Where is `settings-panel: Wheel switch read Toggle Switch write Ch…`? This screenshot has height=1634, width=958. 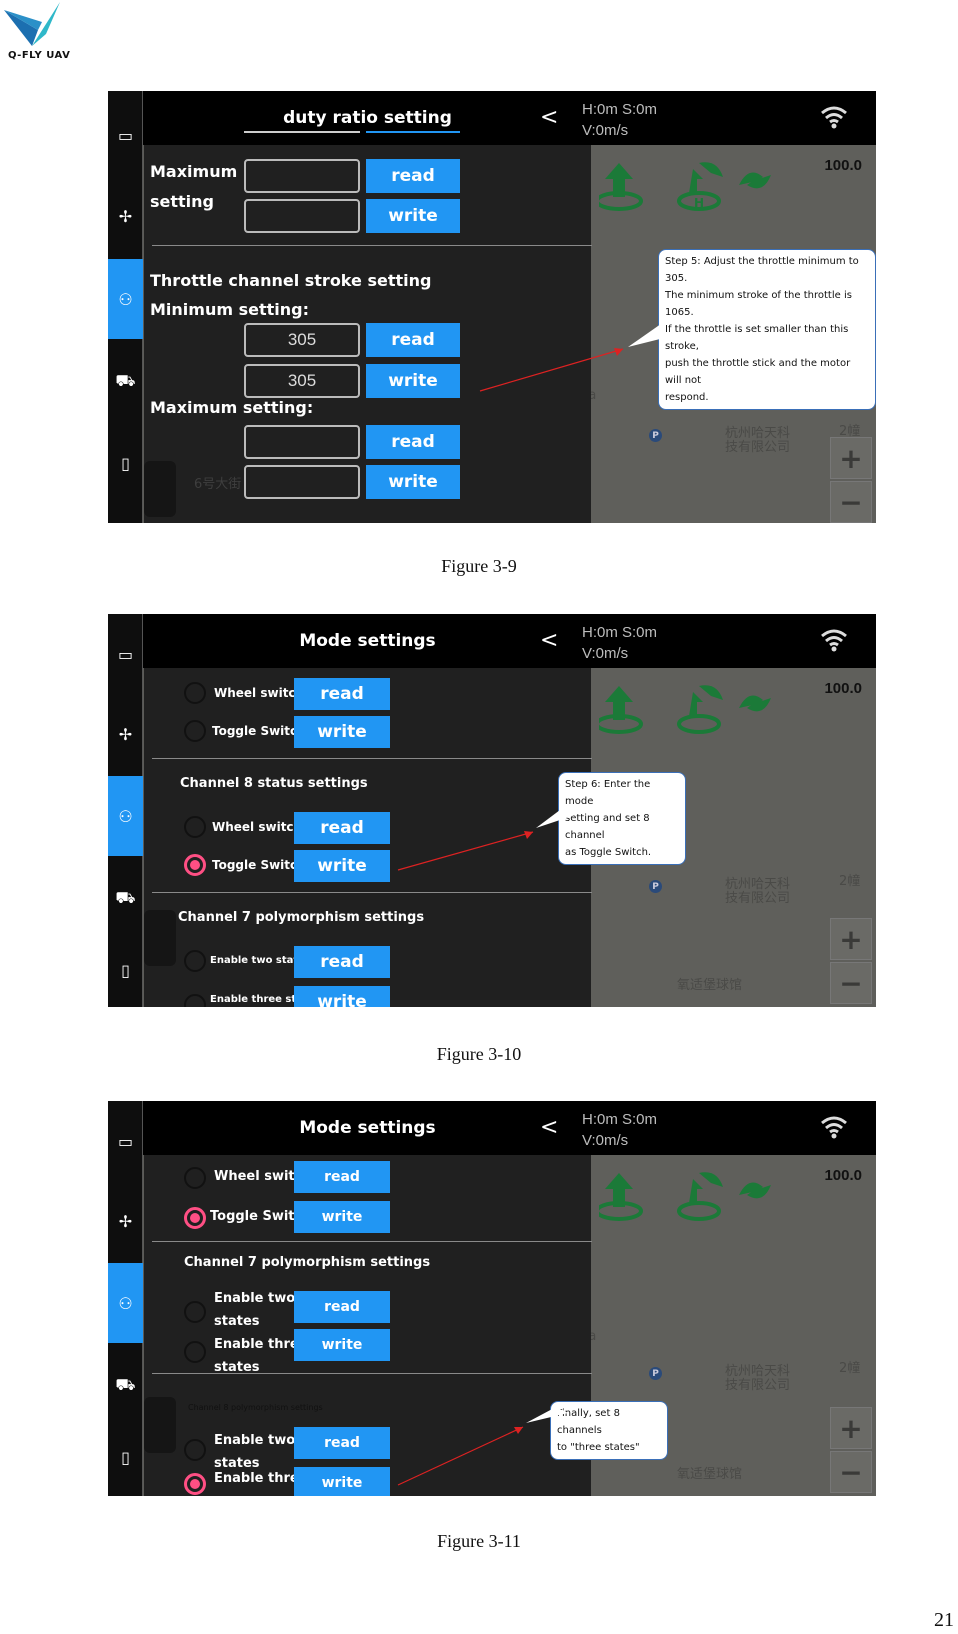
settings-panel: Wheel switch read Toggle Switch write Ch… is located at coordinates (368, 1325).